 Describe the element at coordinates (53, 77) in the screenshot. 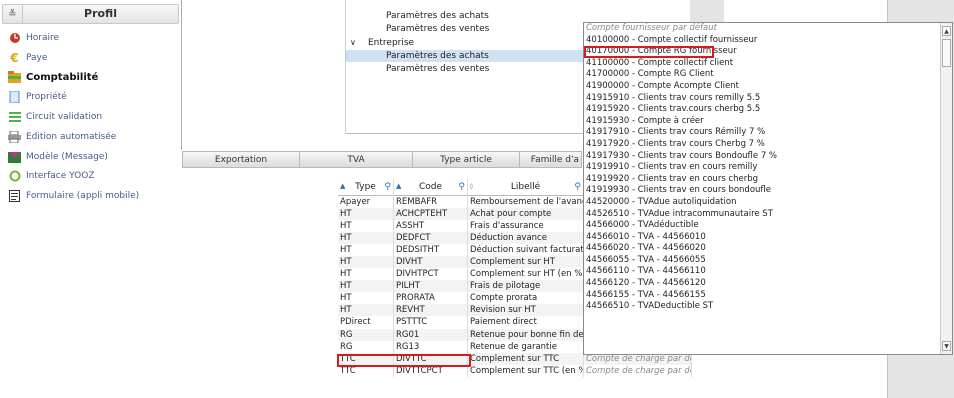

I see `sidebar-item-comptabilite: Comptabilité` at that location.